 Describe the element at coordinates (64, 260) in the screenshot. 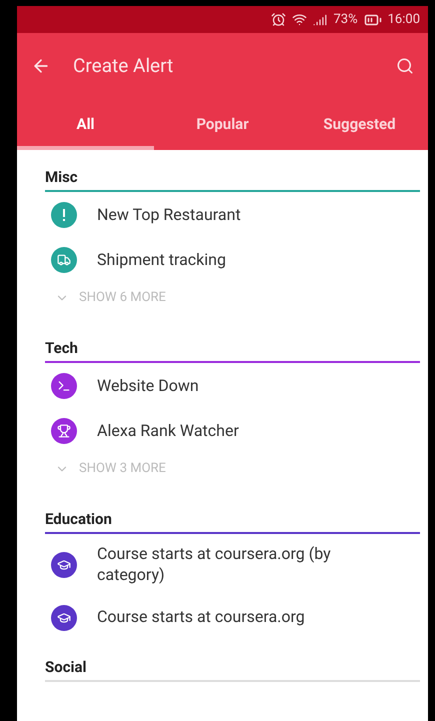

I see `truck-icon` at that location.